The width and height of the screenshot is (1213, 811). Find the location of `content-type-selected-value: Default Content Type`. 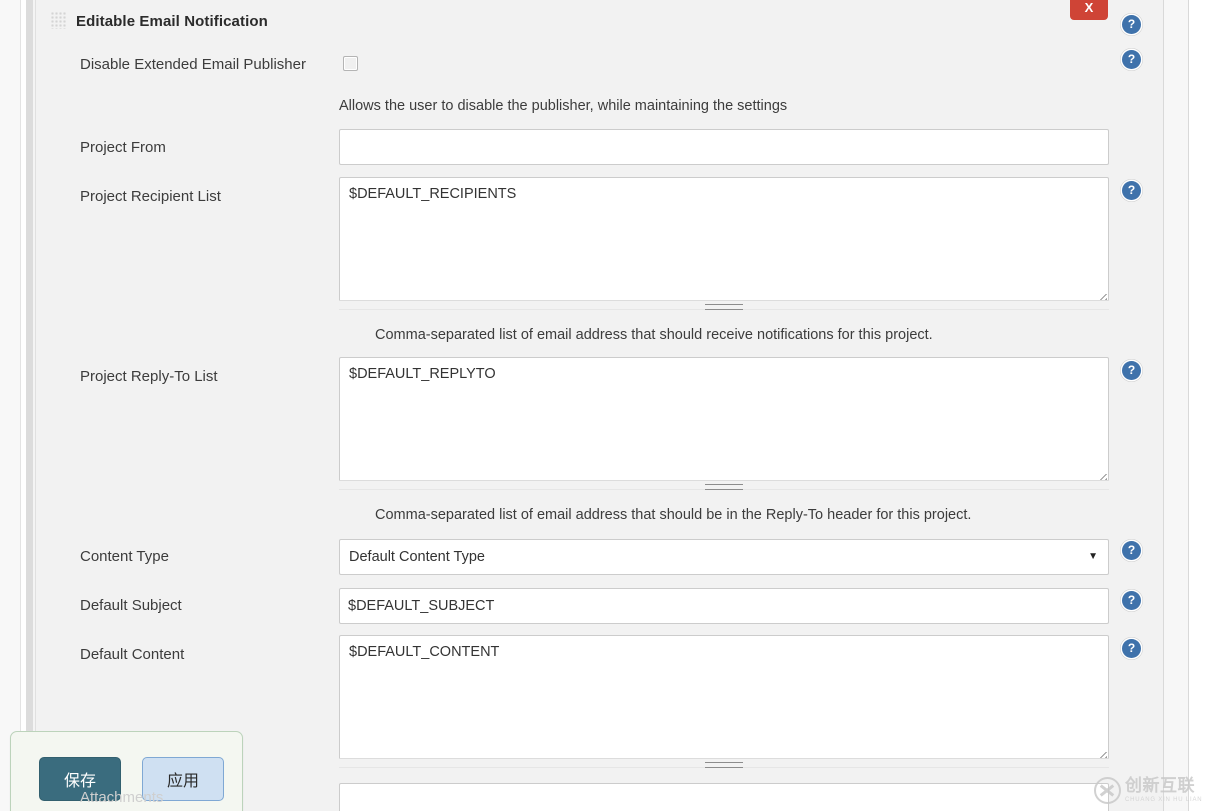

content-type-selected-value: Default Content Type is located at coordinates (417, 557).